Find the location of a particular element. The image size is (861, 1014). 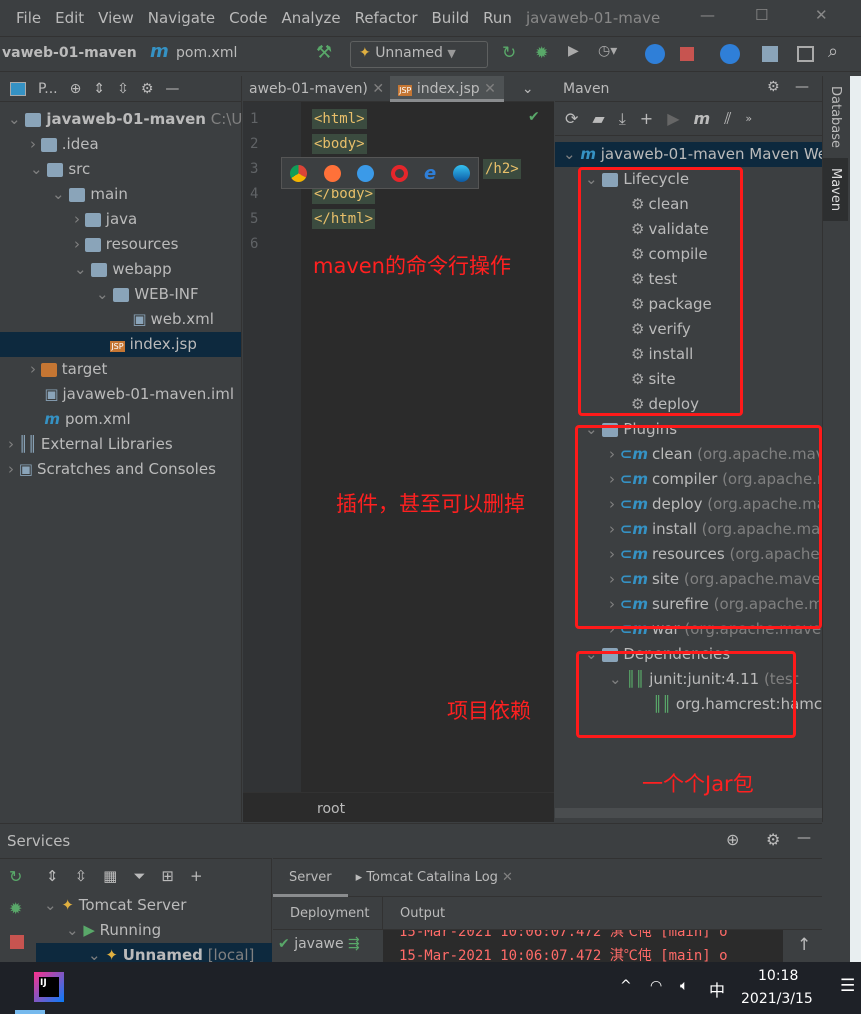

code-line: <html> is located at coordinates (339, 119).